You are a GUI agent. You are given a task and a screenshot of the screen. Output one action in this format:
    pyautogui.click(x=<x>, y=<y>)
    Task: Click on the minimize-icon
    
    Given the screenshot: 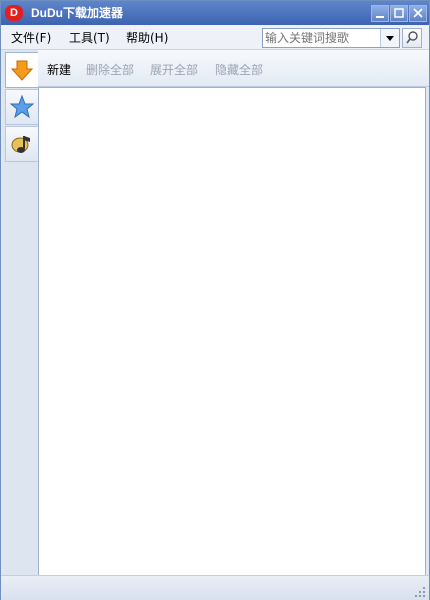 What is the action you would take?
    pyautogui.click(x=380, y=17)
    